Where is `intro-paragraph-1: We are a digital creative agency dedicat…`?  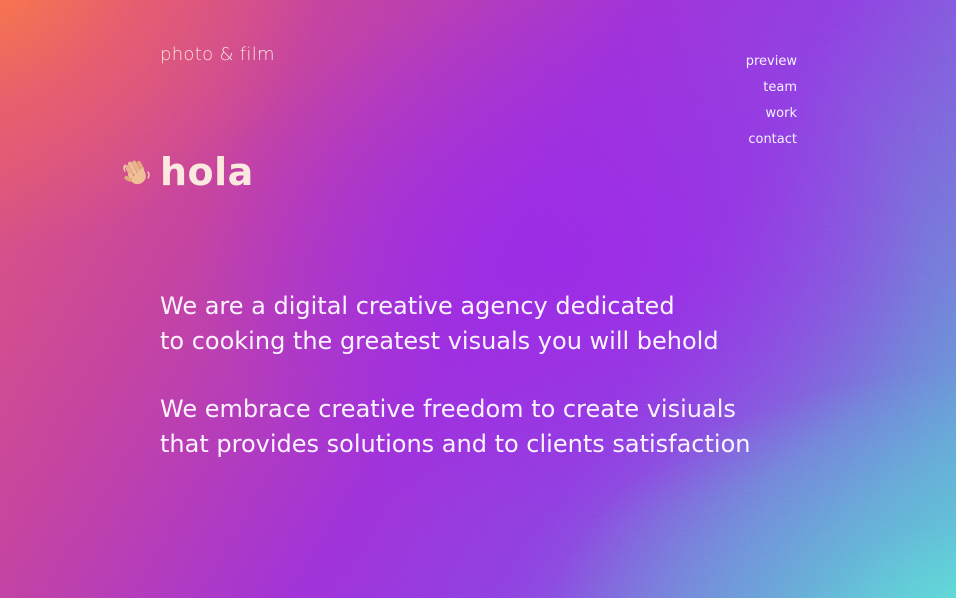
intro-paragraph-1: We are a digital creative agency dedicat… is located at coordinates (490, 324).